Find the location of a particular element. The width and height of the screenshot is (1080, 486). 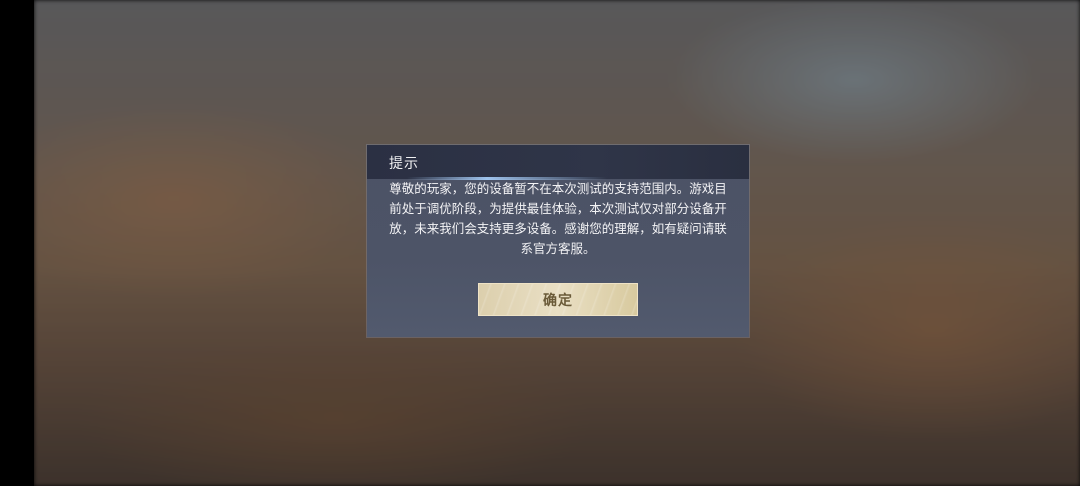

dialog-title: 提示 is located at coordinates (404, 164).